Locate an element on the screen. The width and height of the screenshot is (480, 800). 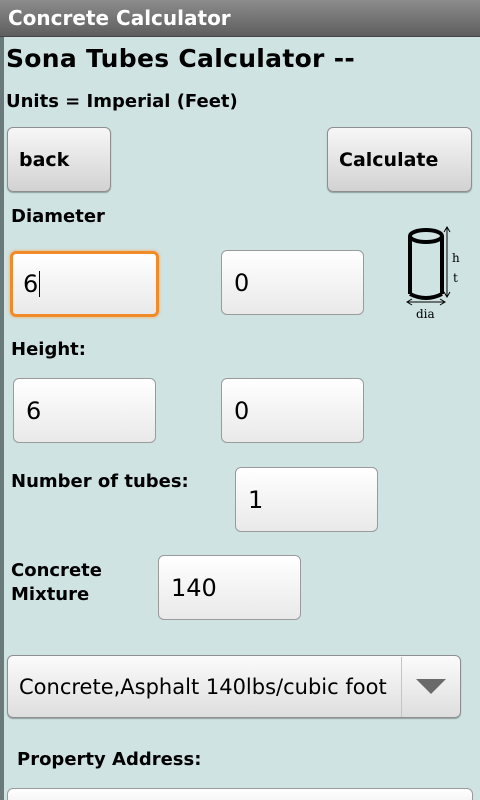
back-button-label: back is located at coordinates (44, 159).